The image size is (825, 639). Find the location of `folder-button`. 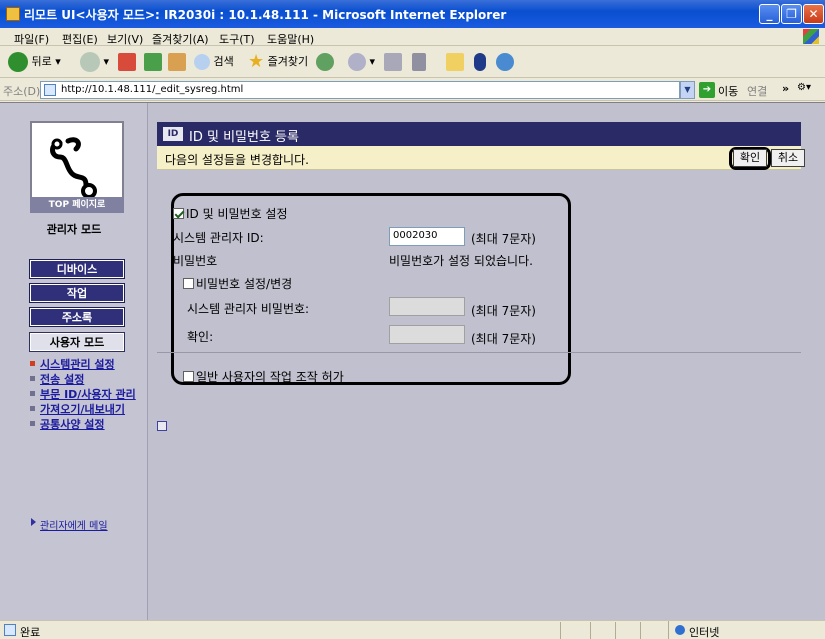

folder-button is located at coordinates (455, 62).